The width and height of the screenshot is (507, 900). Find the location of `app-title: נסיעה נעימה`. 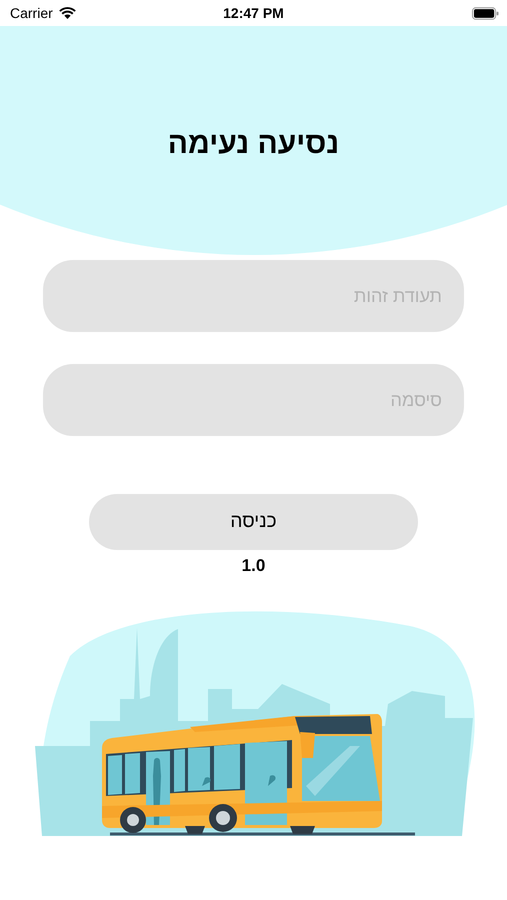

app-title: נסיעה נעימה is located at coordinates (254, 144).